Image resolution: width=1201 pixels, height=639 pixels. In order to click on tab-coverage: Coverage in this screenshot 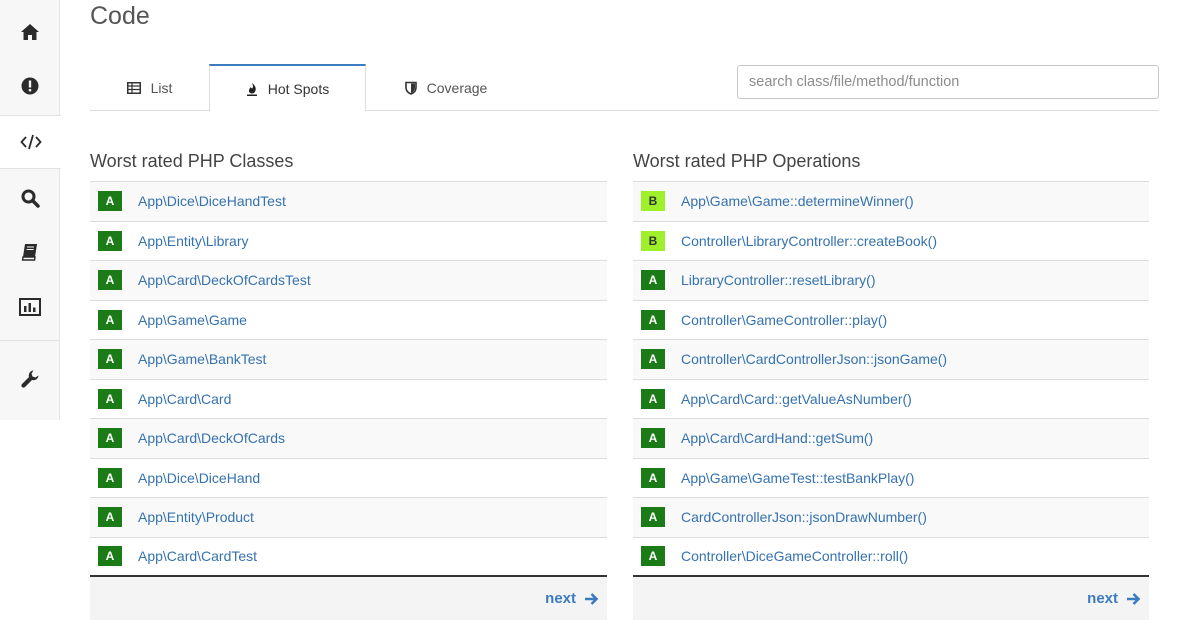, I will do `click(446, 87)`.